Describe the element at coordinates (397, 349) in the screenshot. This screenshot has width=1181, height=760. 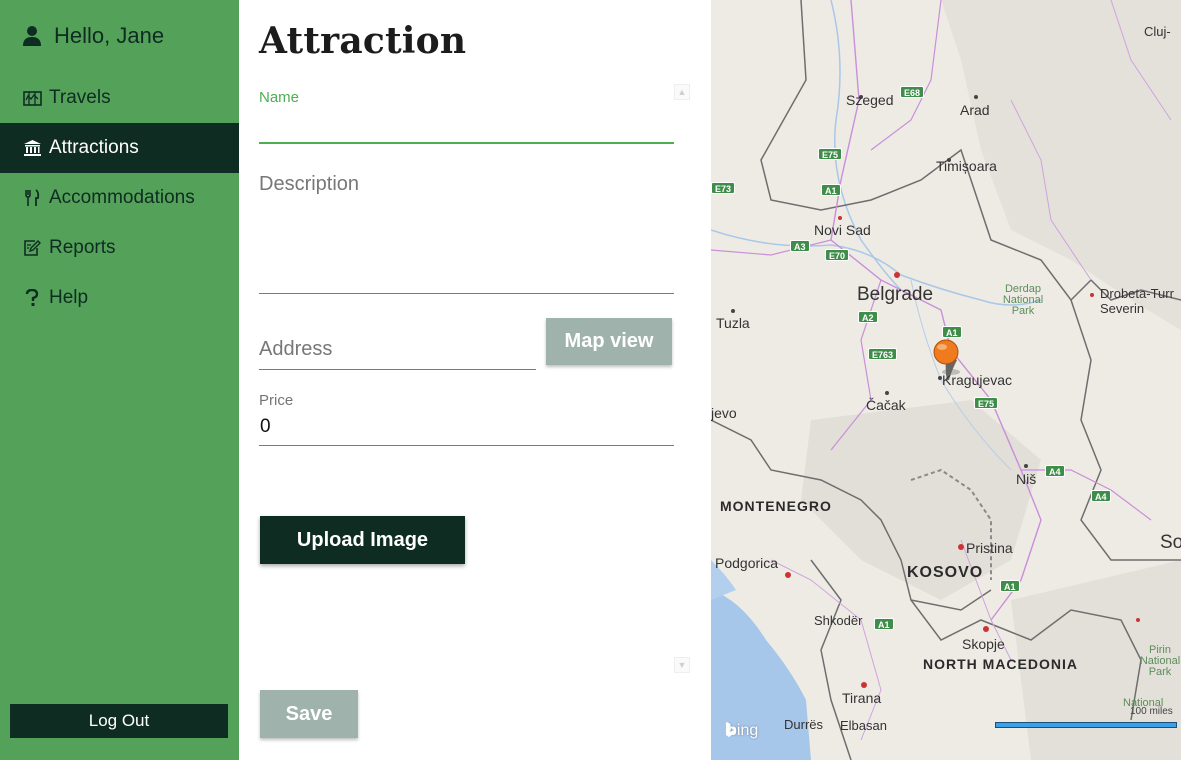
I see `address-field: Address` at that location.